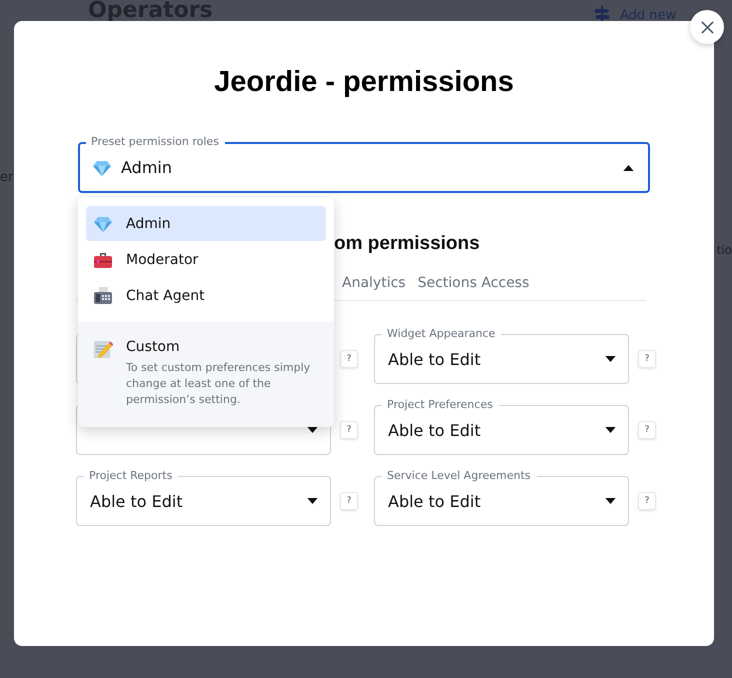 This screenshot has height=678, width=732. What do you see at coordinates (165, 296) in the screenshot?
I see `menu-item-label: Chat Agent` at bounding box center [165, 296].